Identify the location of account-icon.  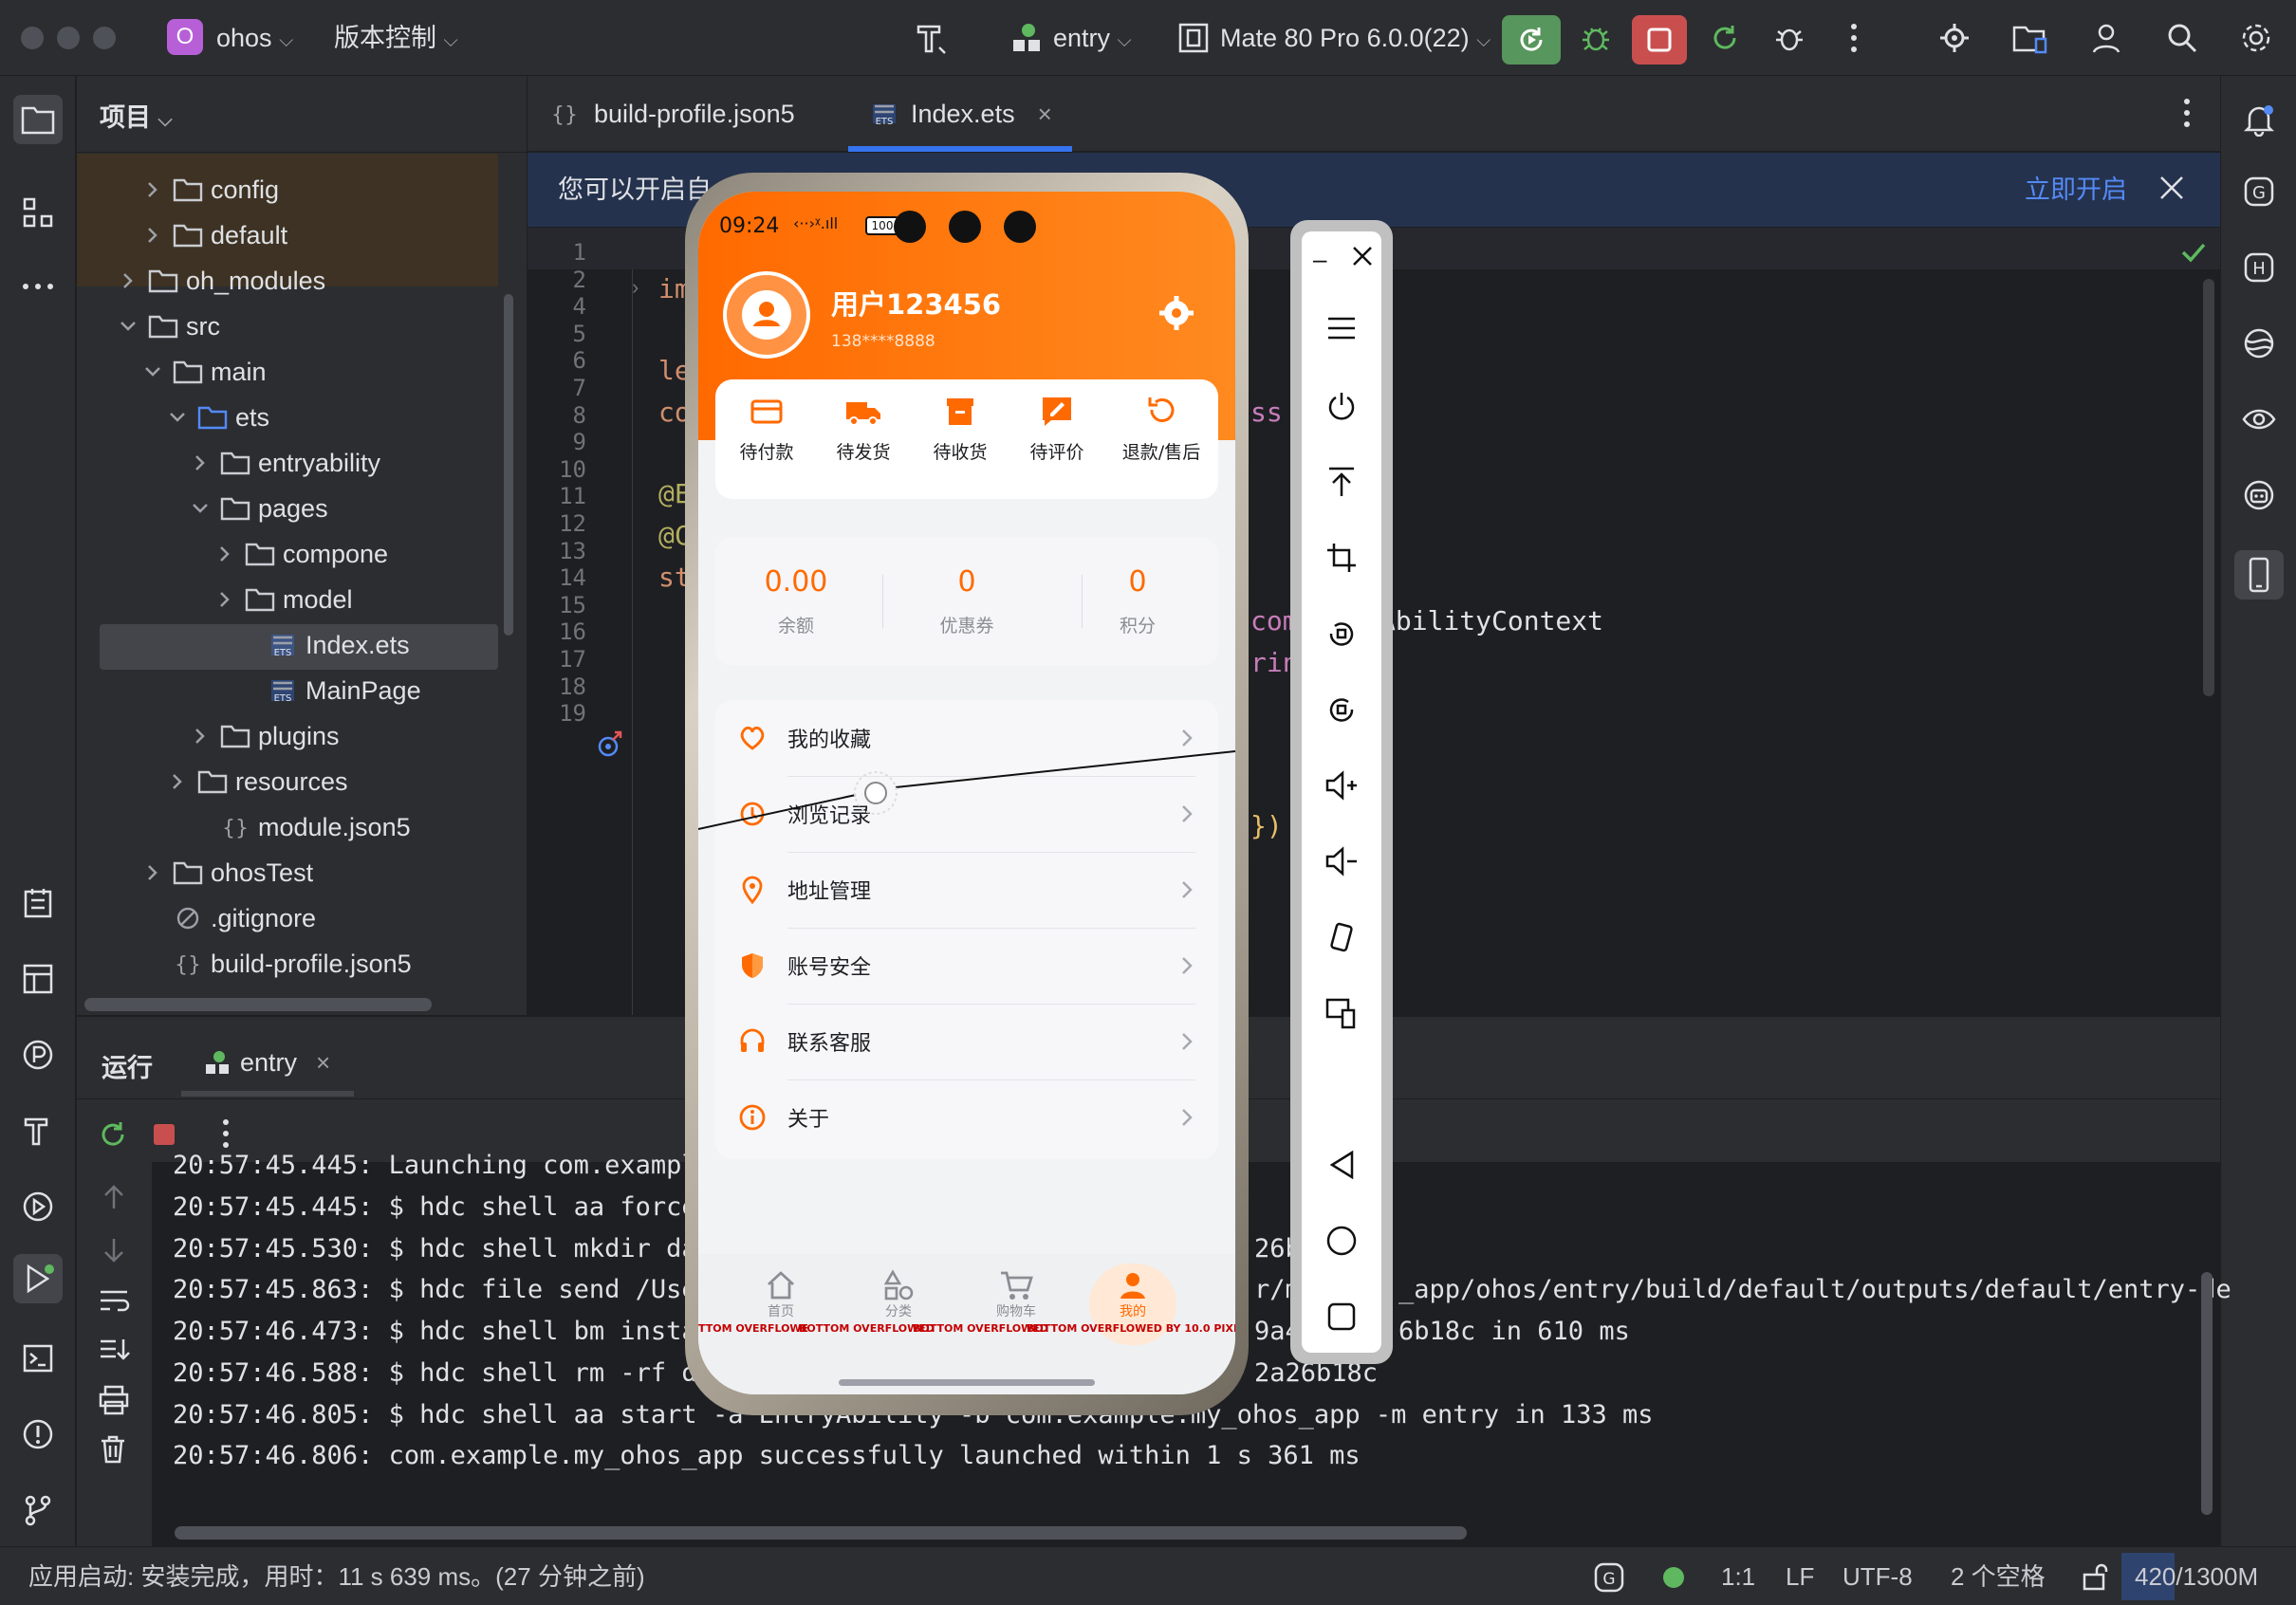
(2106, 38).